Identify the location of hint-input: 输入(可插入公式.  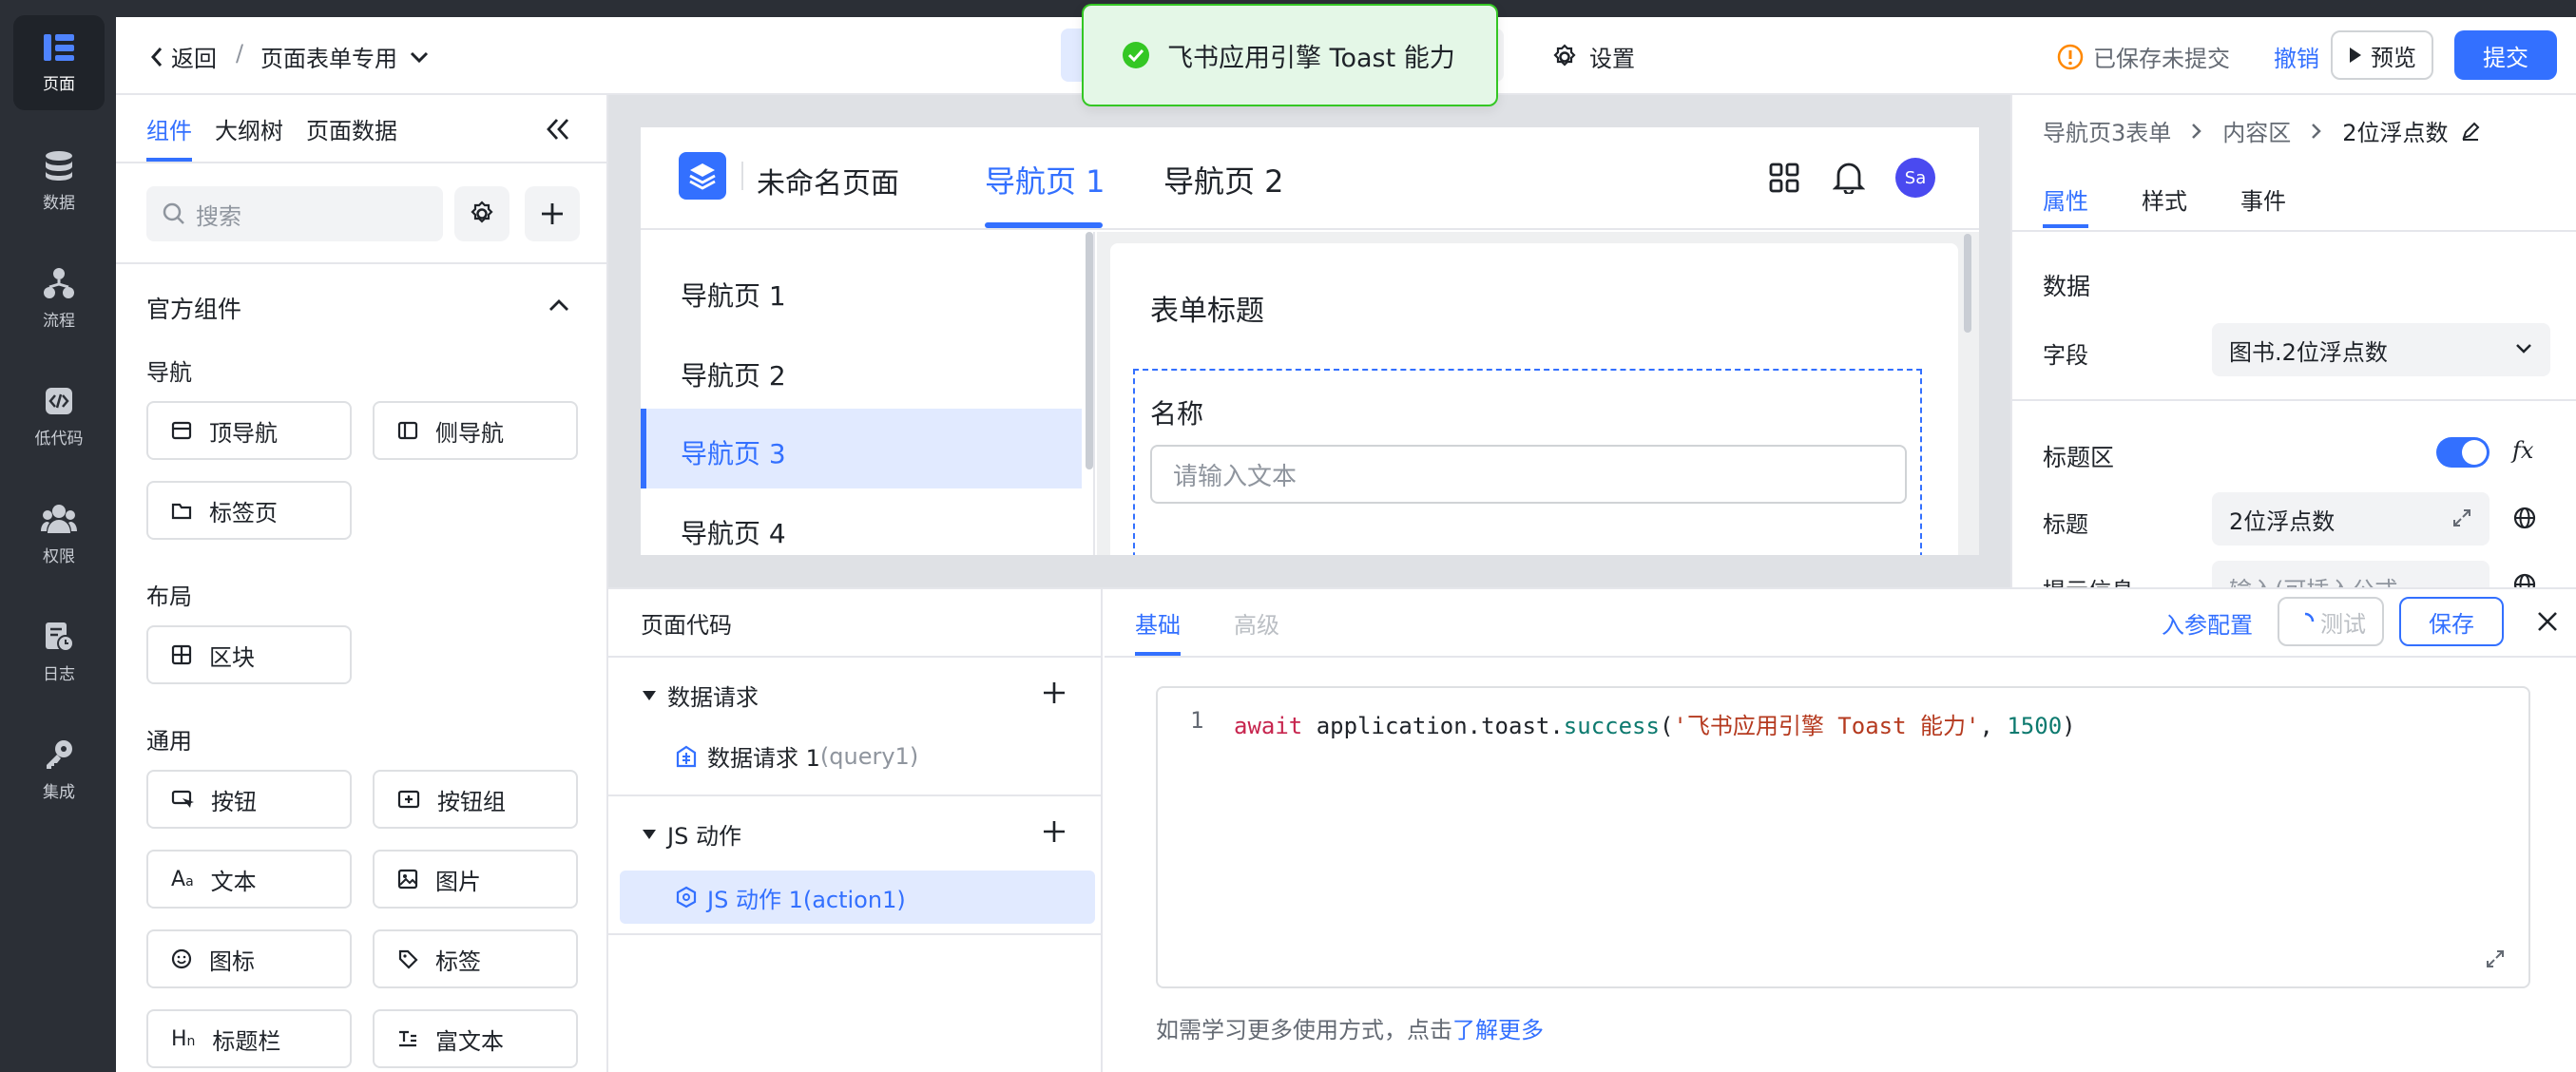
(2350, 574).